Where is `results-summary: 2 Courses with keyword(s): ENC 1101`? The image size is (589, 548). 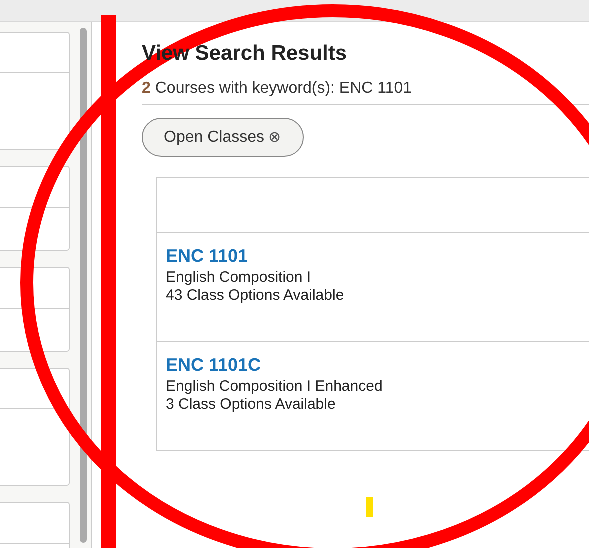 results-summary: 2 Courses with keyword(s): ENC 1101 is located at coordinates (365, 92).